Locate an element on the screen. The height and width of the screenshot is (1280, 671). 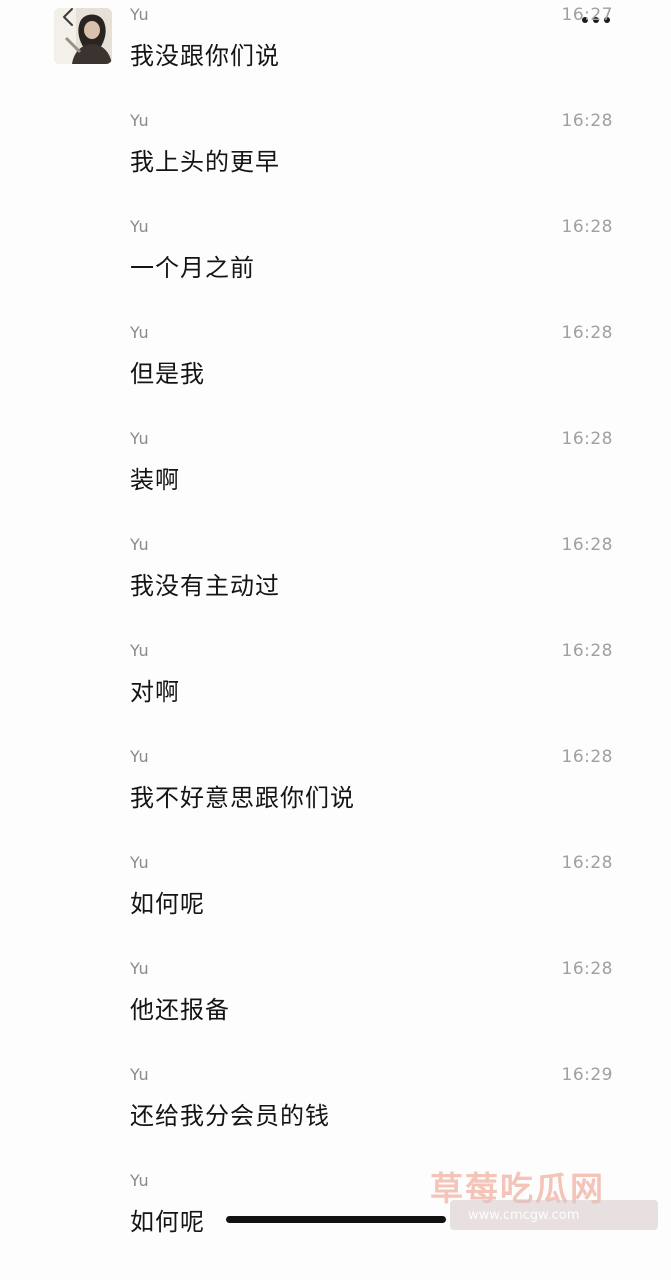
message-item: Yu 16:28 他还报备 is located at coordinates (335, 1007).